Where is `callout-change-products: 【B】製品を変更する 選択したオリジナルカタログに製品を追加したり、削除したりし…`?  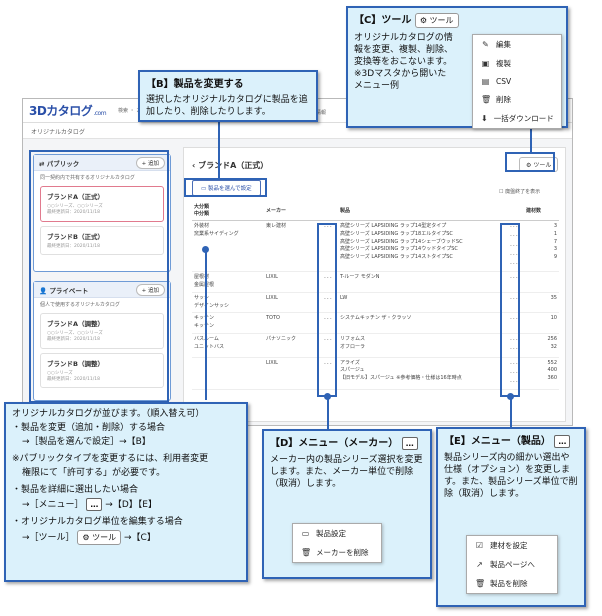 callout-change-products: 【B】製品を変更する 選択したオリジナルカタログに製品を追加したり、削除したりし… is located at coordinates (228, 96).